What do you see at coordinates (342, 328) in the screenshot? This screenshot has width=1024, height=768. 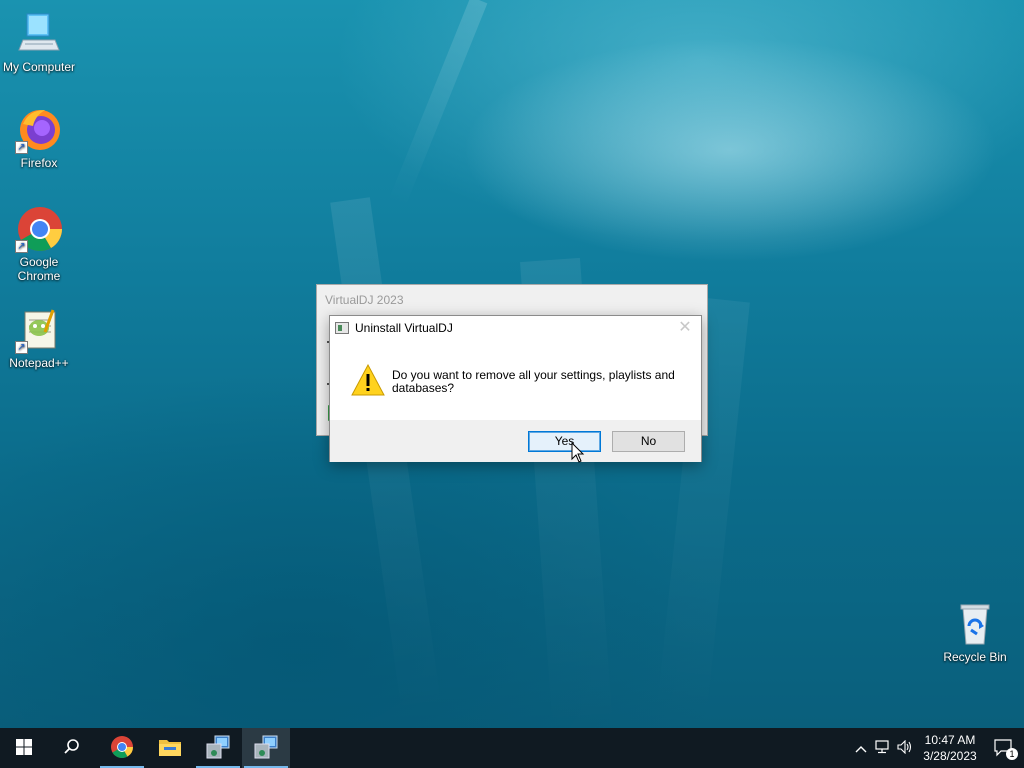 I see `app-icon` at bounding box center [342, 328].